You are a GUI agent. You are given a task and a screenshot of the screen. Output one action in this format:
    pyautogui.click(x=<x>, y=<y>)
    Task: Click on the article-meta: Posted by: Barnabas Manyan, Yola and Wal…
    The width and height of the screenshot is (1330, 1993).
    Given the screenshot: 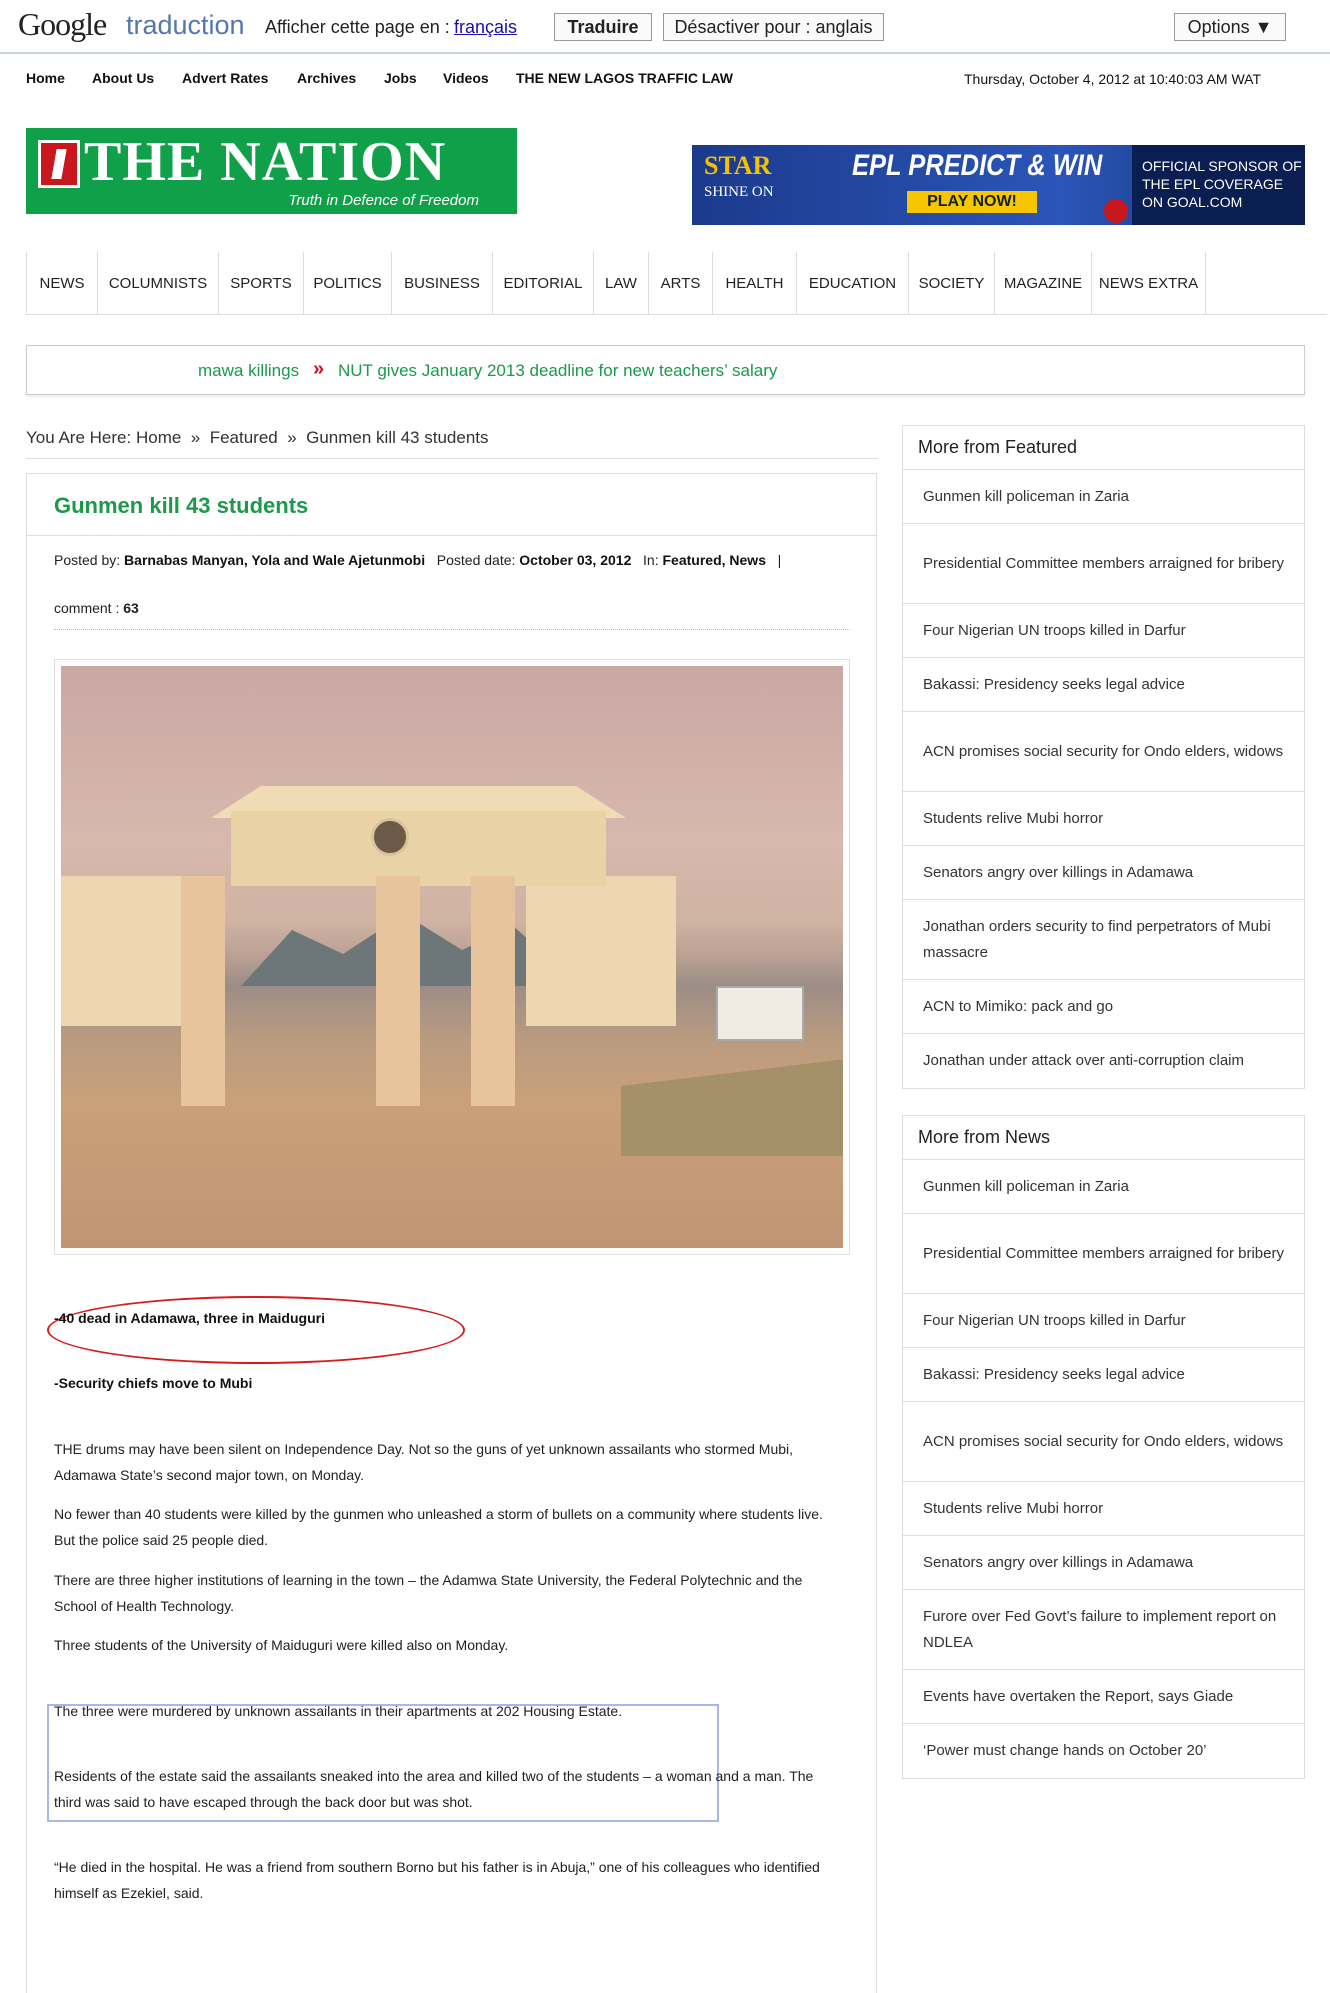 What is the action you would take?
    pyautogui.click(x=417, y=560)
    